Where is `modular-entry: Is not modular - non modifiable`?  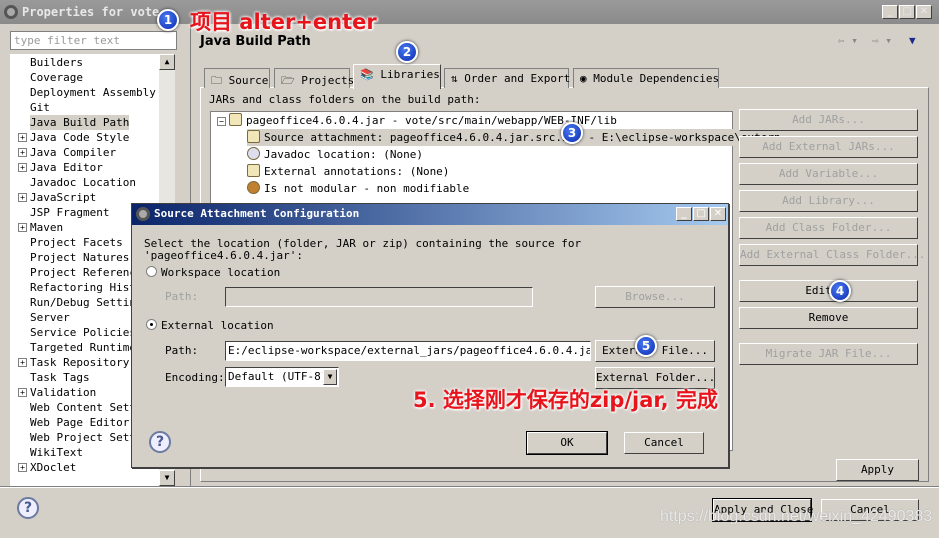
modular-entry: Is not modular - non modifiable is located at coordinates (358, 188).